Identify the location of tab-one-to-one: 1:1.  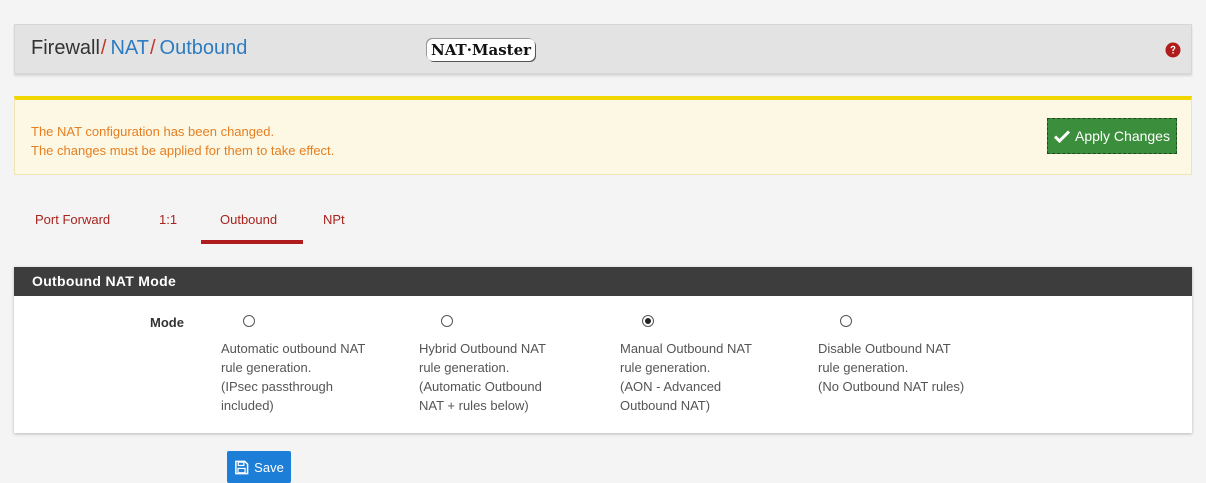
(168, 219).